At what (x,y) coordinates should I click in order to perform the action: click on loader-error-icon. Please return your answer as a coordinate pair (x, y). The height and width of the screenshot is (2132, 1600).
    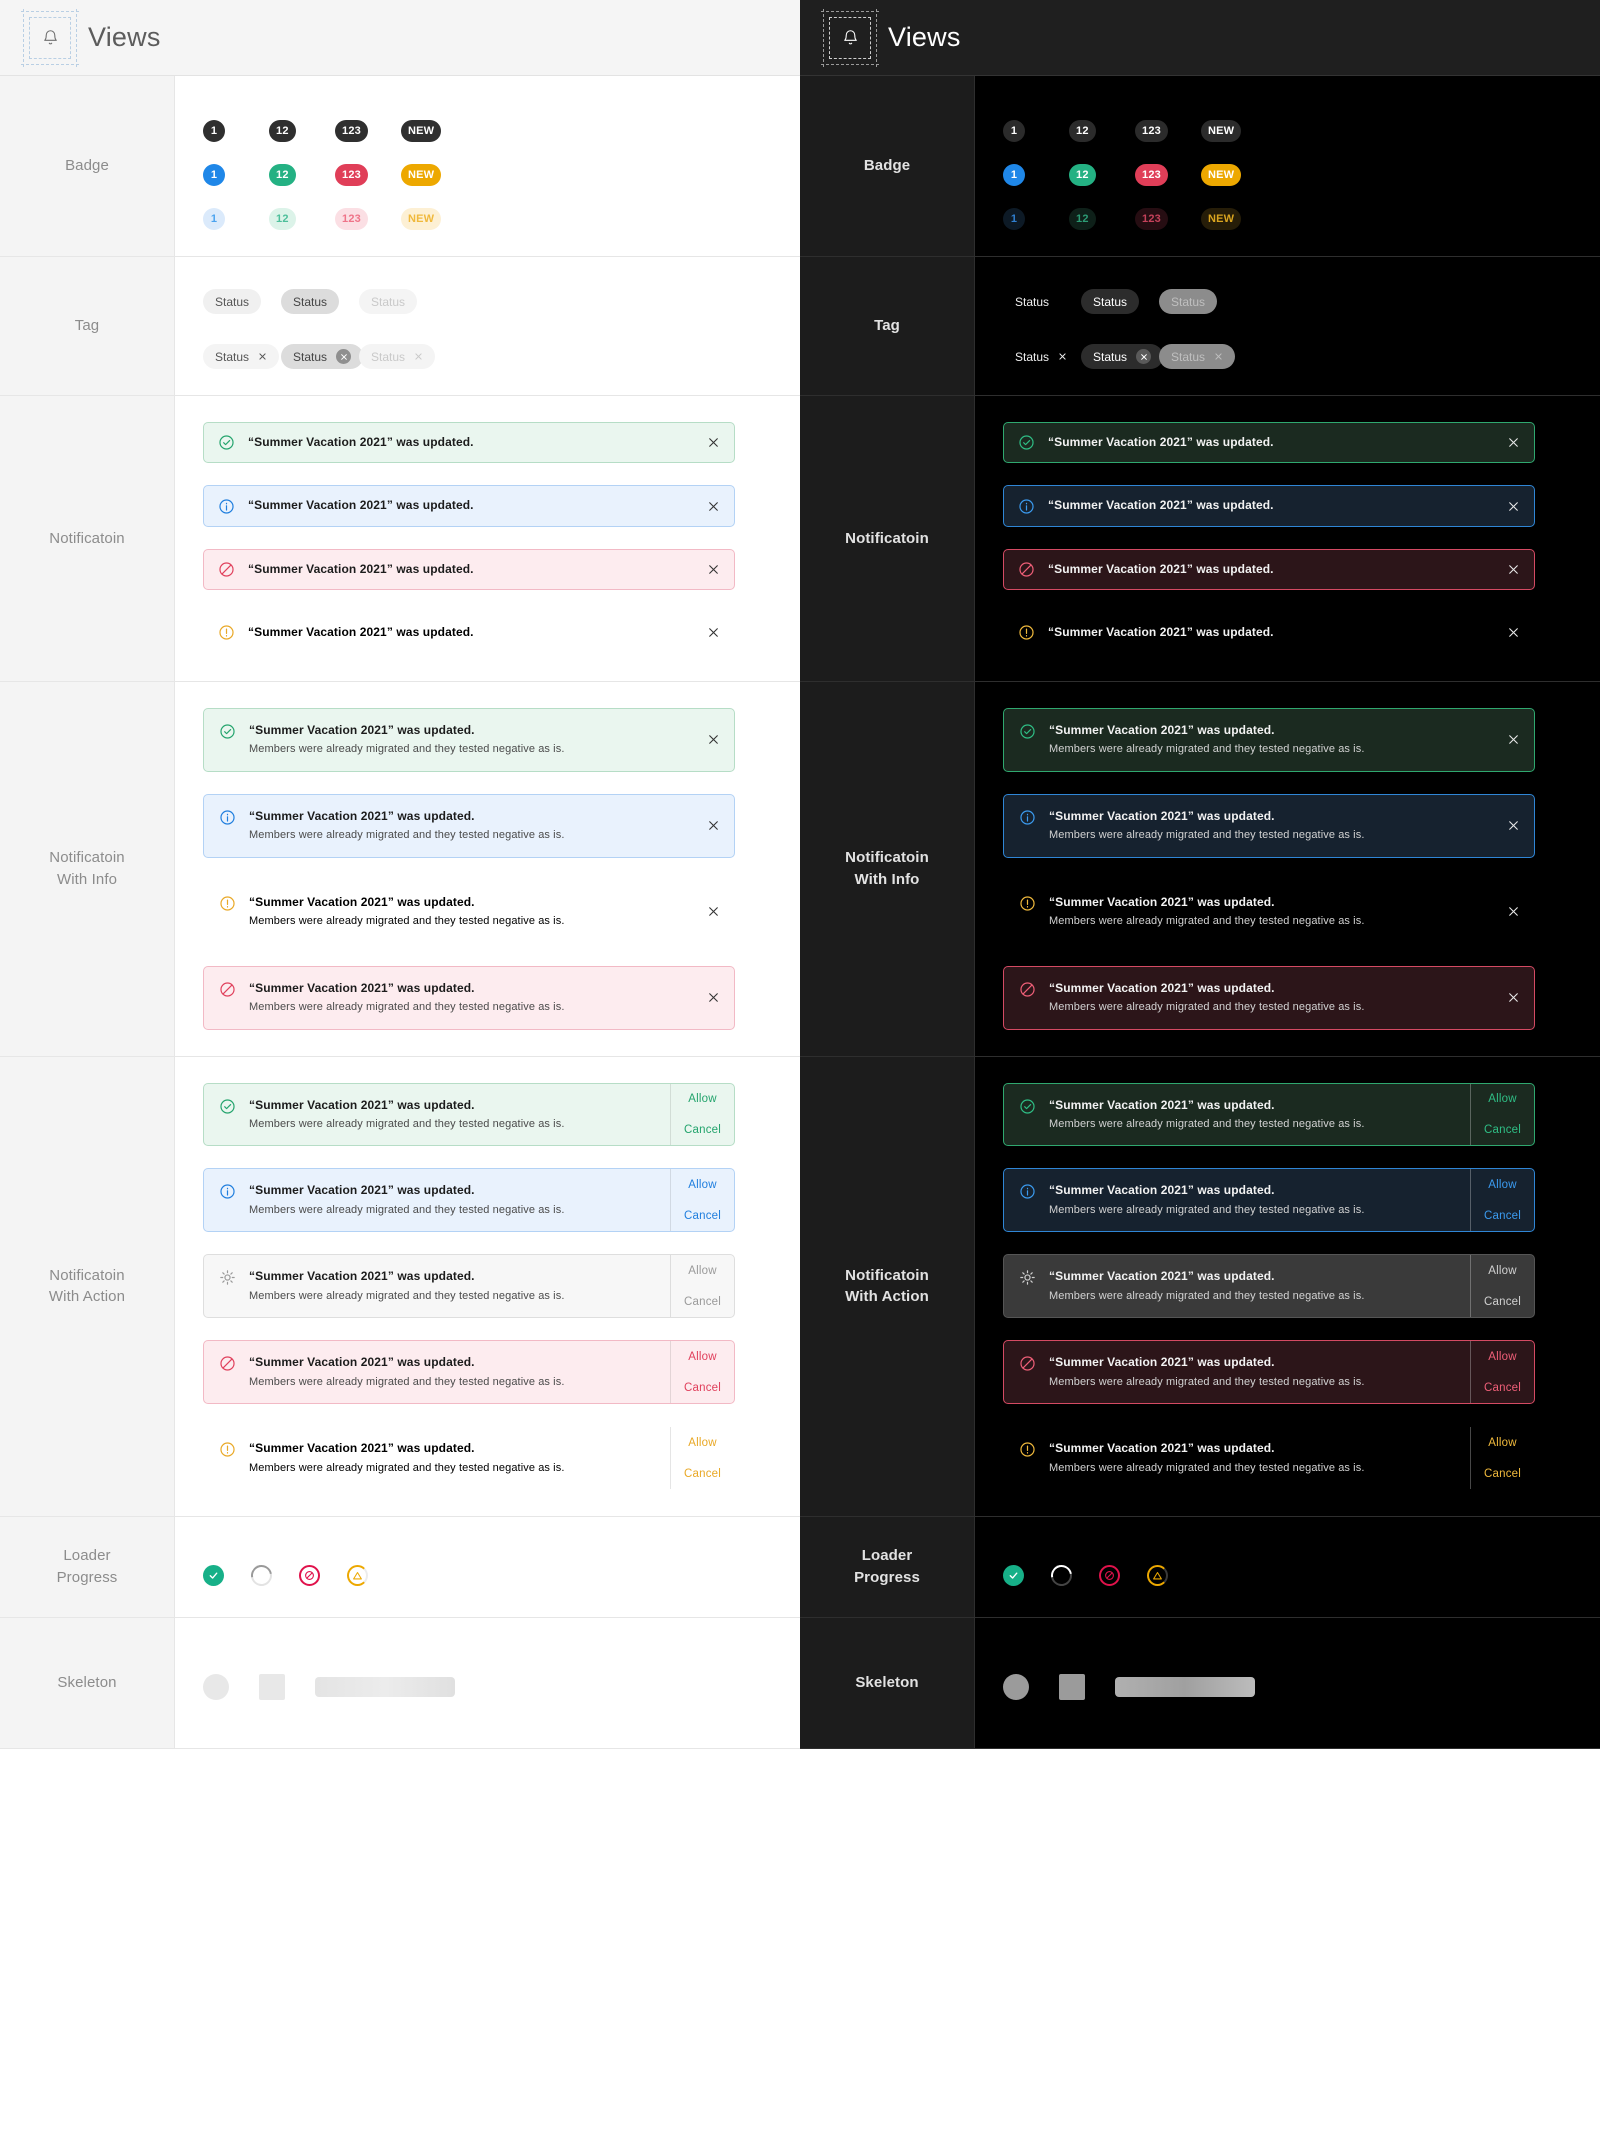
    Looking at the image, I should click on (309, 1576).